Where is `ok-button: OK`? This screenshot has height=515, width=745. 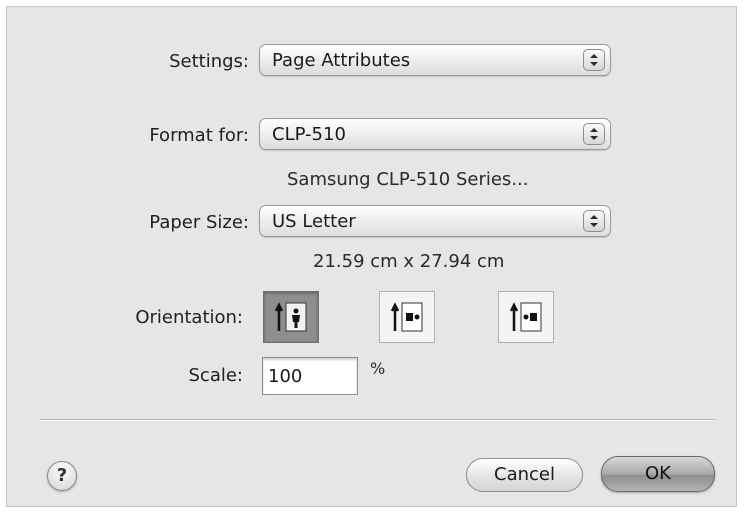 ok-button: OK is located at coordinates (658, 474).